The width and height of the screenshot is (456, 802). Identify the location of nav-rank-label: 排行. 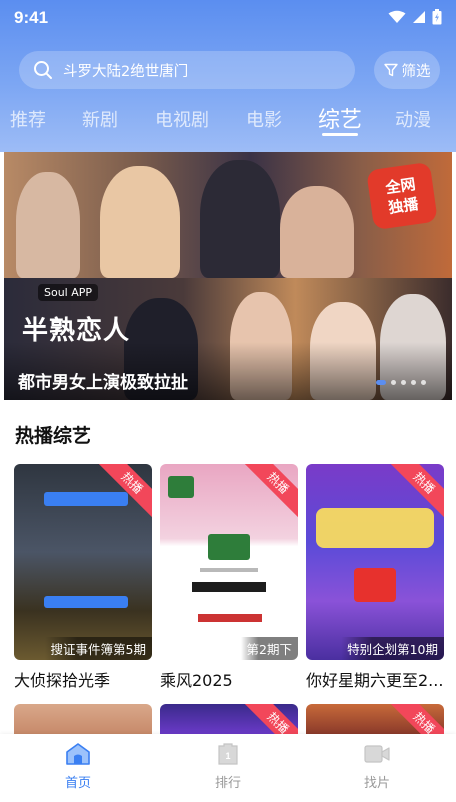
(227, 783).